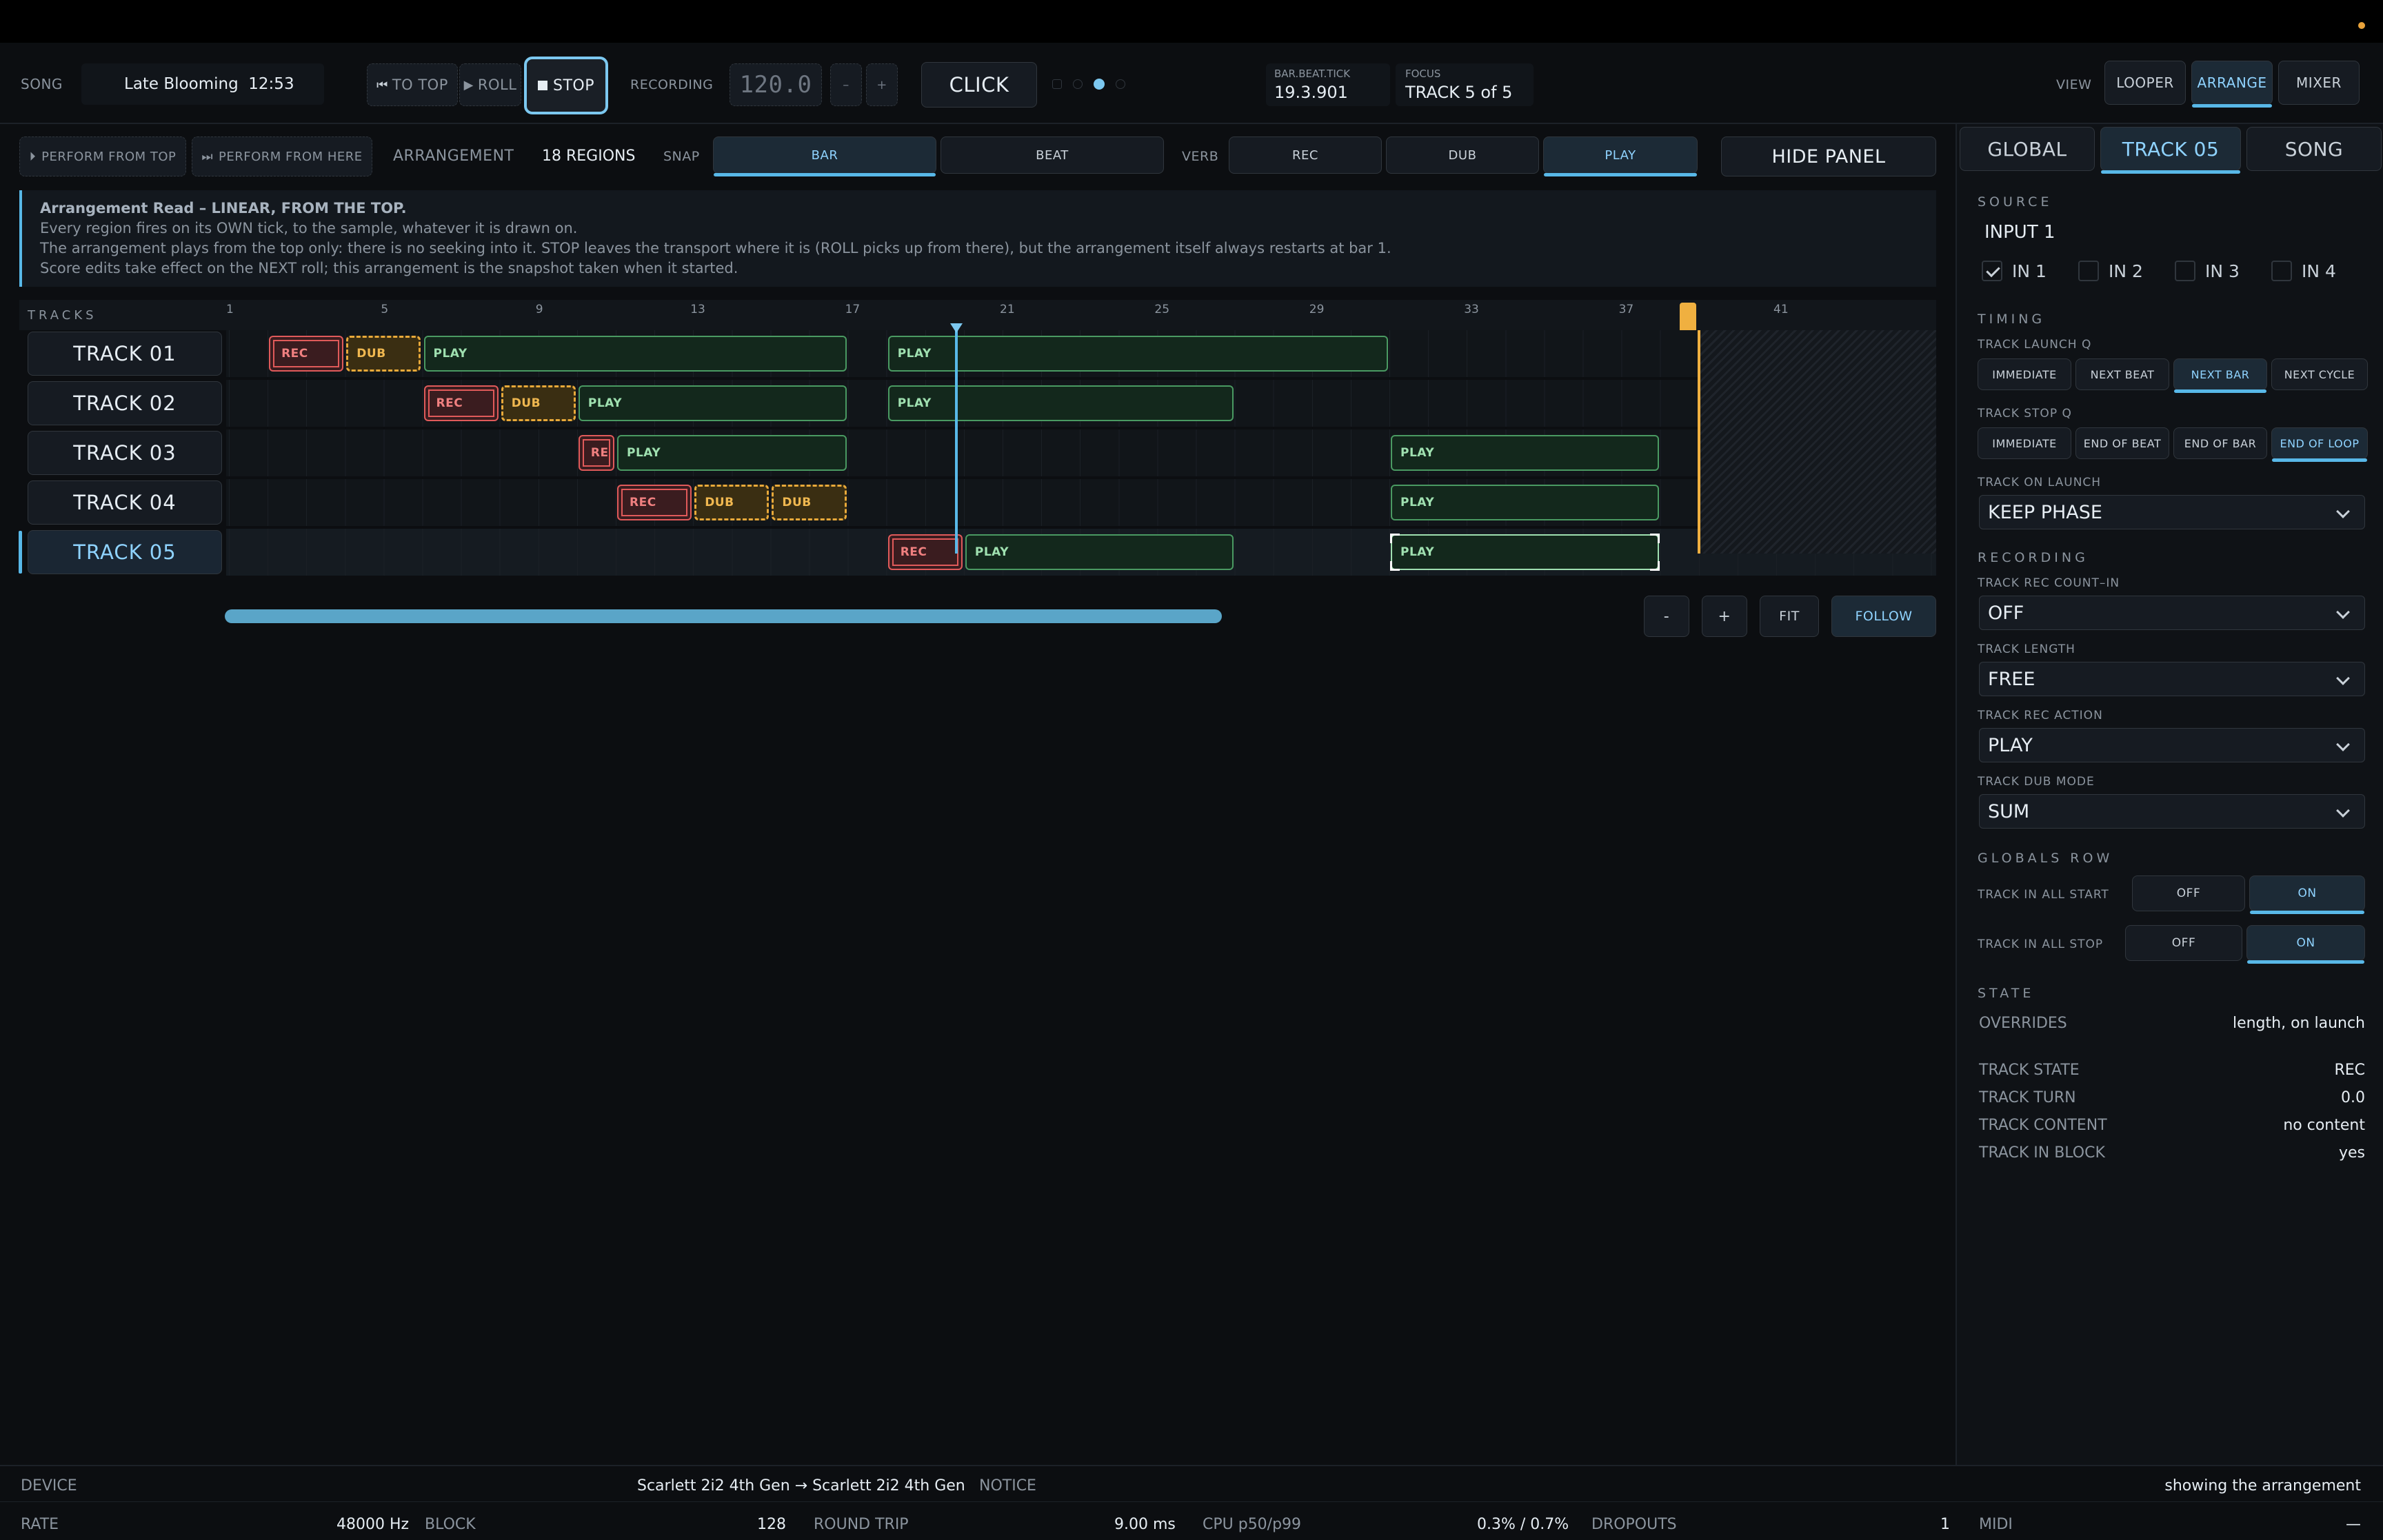  Describe the element at coordinates (282, 156) in the screenshot. I see `perform-from-here-button: ⏭ PERFORM FROM HERE` at that location.